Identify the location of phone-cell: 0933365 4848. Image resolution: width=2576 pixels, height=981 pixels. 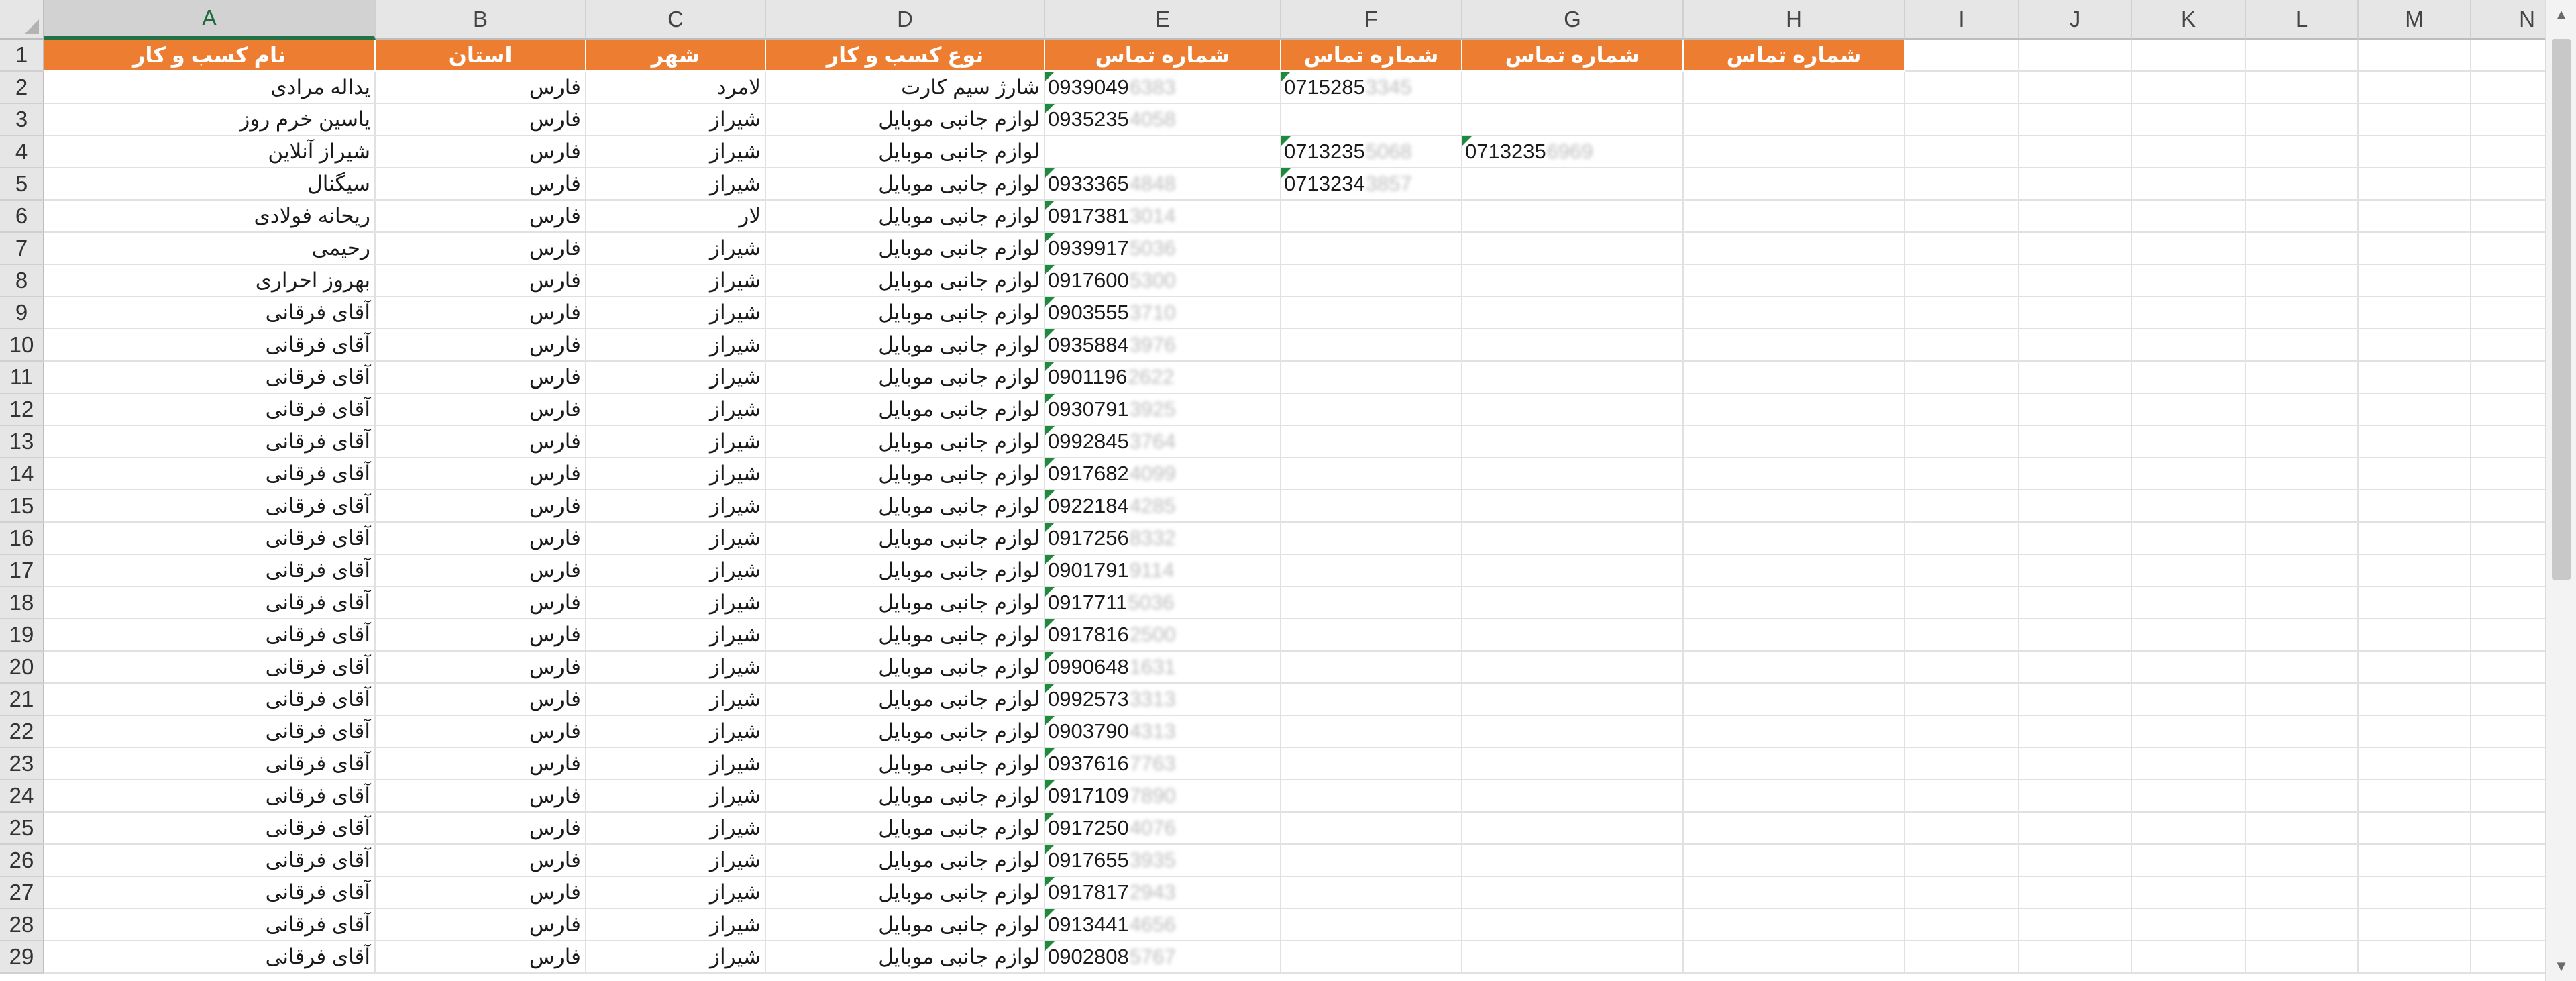
(1163, 184).